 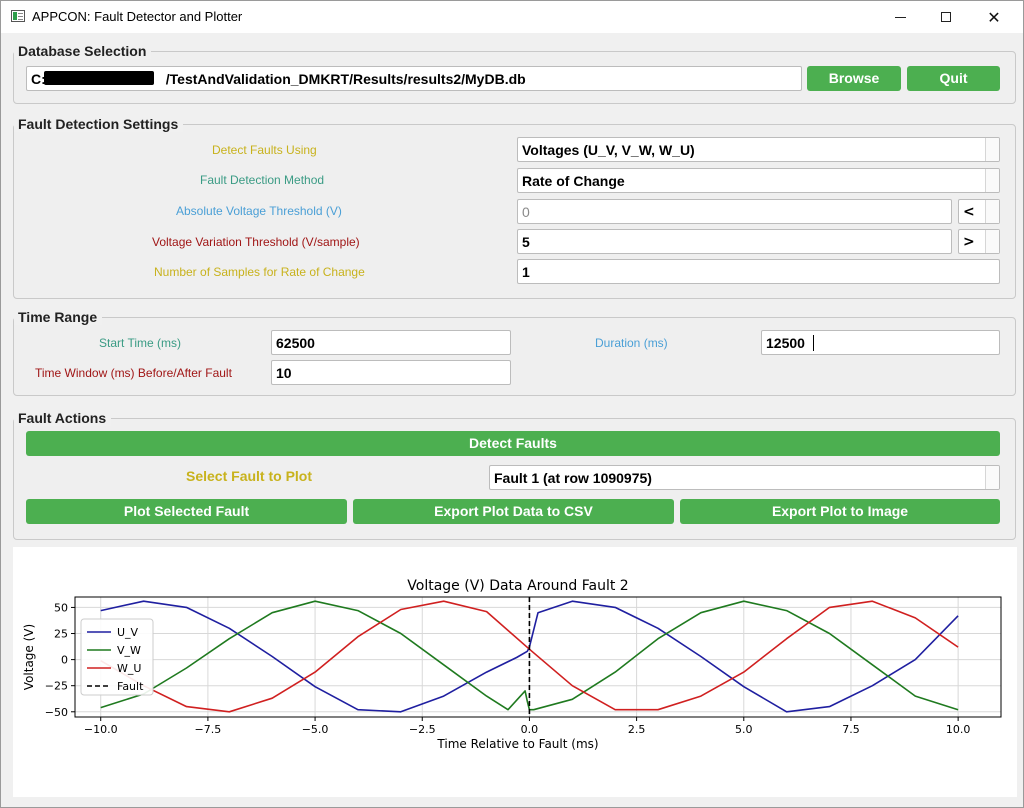 I want to click on maximize-icon, so click(x=946, y=17).